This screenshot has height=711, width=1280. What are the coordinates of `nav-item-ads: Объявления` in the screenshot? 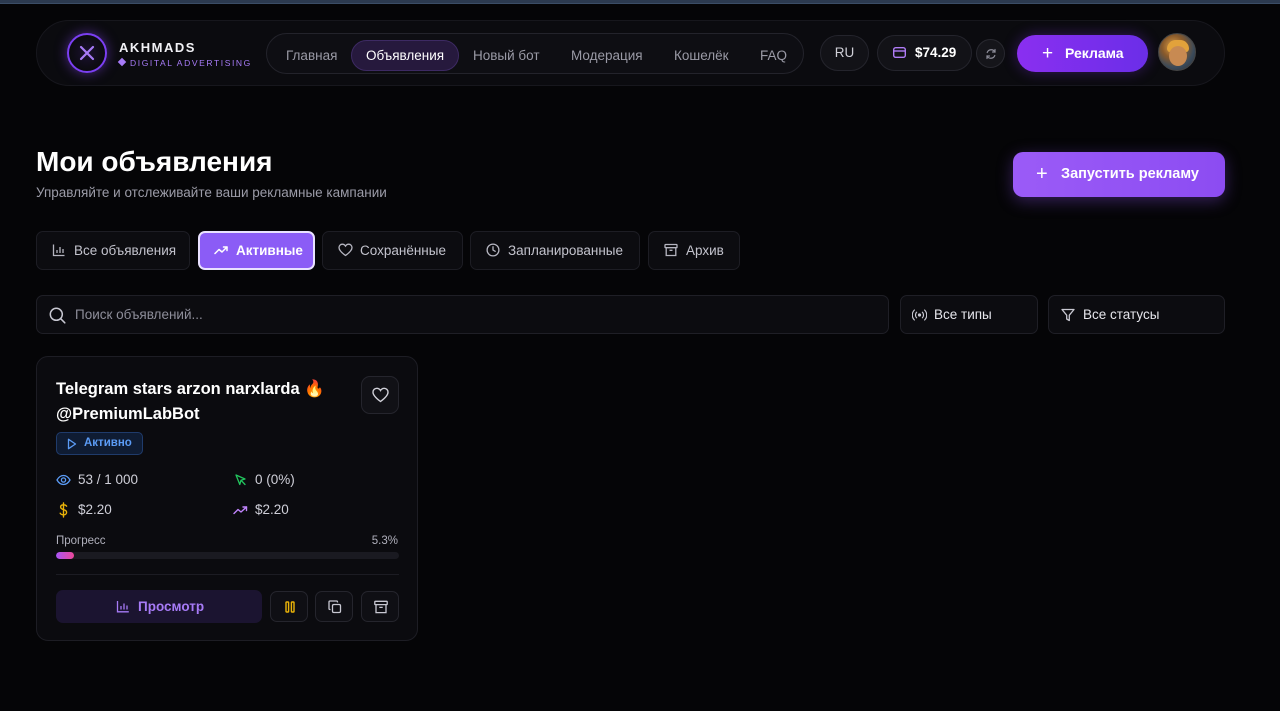 It's located at (405, 55).